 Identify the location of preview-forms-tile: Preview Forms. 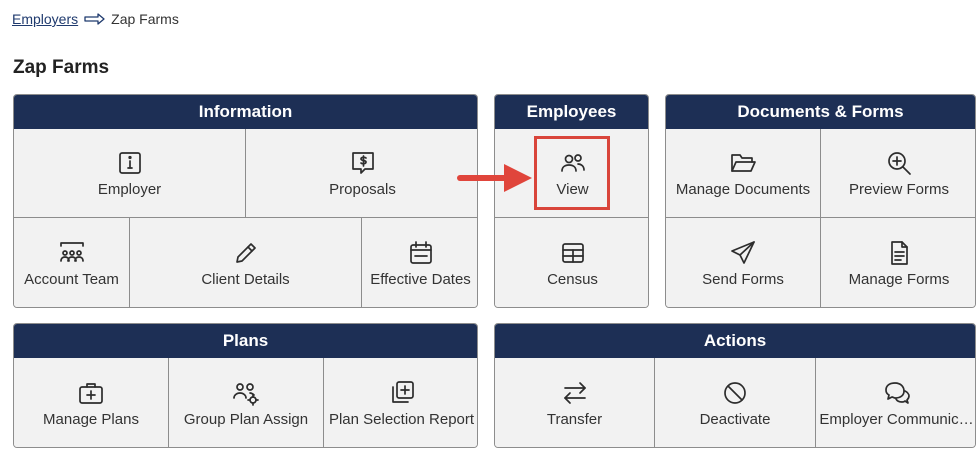
(898, 173).